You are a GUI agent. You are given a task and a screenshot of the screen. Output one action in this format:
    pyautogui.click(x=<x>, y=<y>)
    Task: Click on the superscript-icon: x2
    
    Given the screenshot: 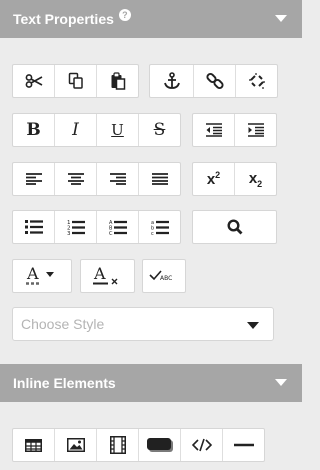 What is the action you would take?
    pyautogui.click(x=213, y=179)
    